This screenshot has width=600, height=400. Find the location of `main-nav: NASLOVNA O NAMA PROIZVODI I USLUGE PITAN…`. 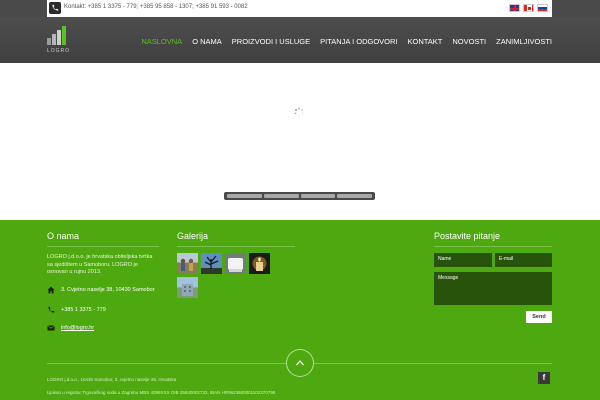

main-nav: NASLOVNA O NAMA PROIZVODI I USLUGE PITAN… is located at coordinates (346, 41).